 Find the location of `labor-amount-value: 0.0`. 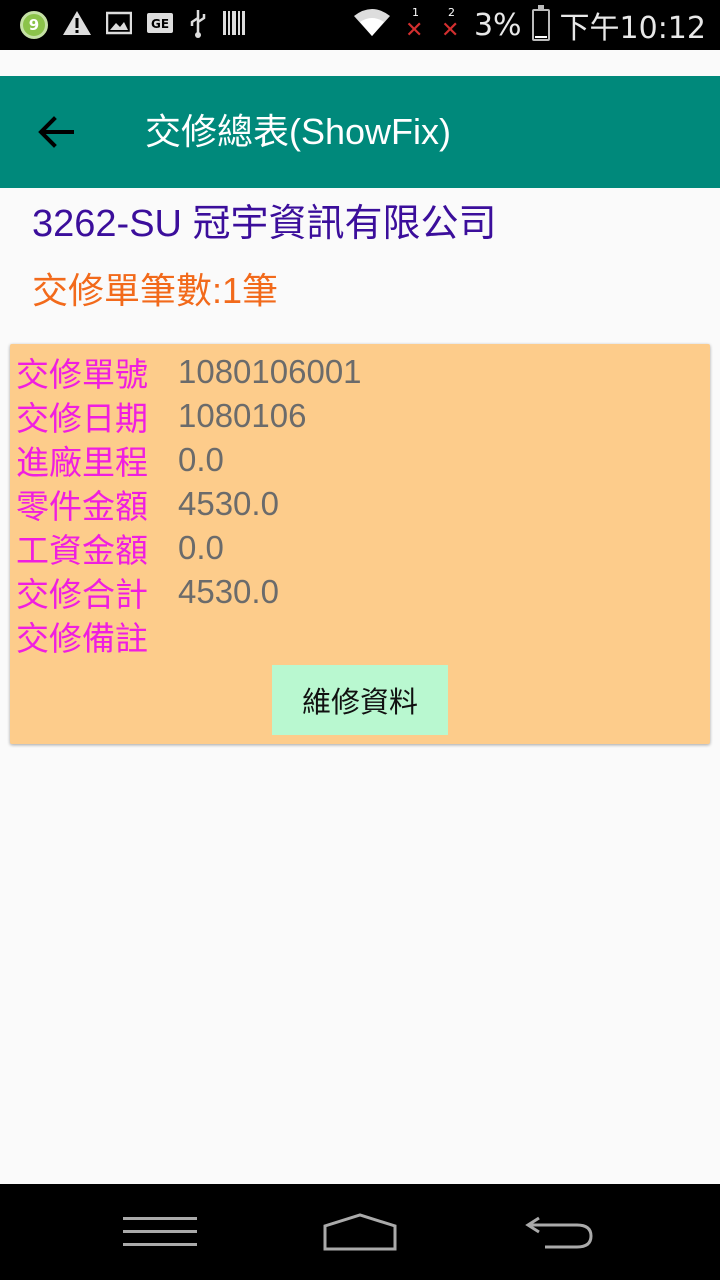

labor-amount-value: 0.0 is located at coordinates (201, 547).